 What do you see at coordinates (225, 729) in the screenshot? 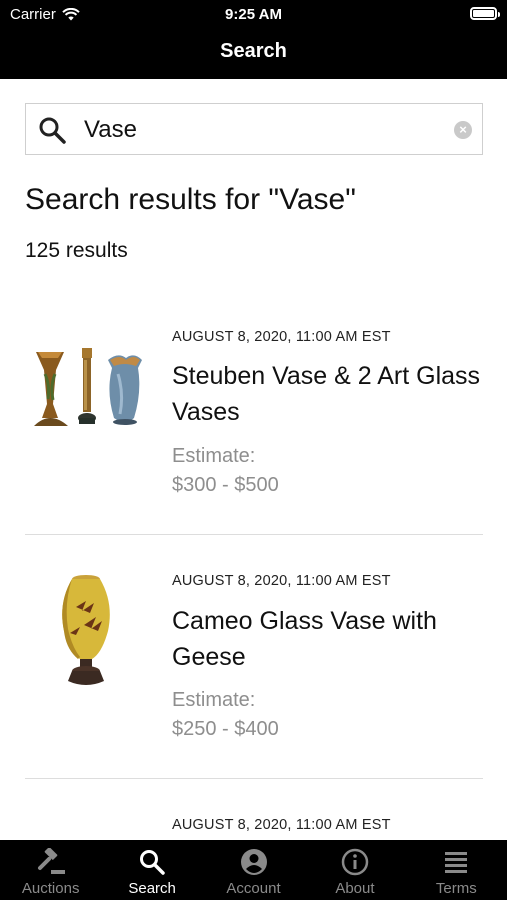
I see `estimate-value: $250 - $400` at bounding box center [225, 729].